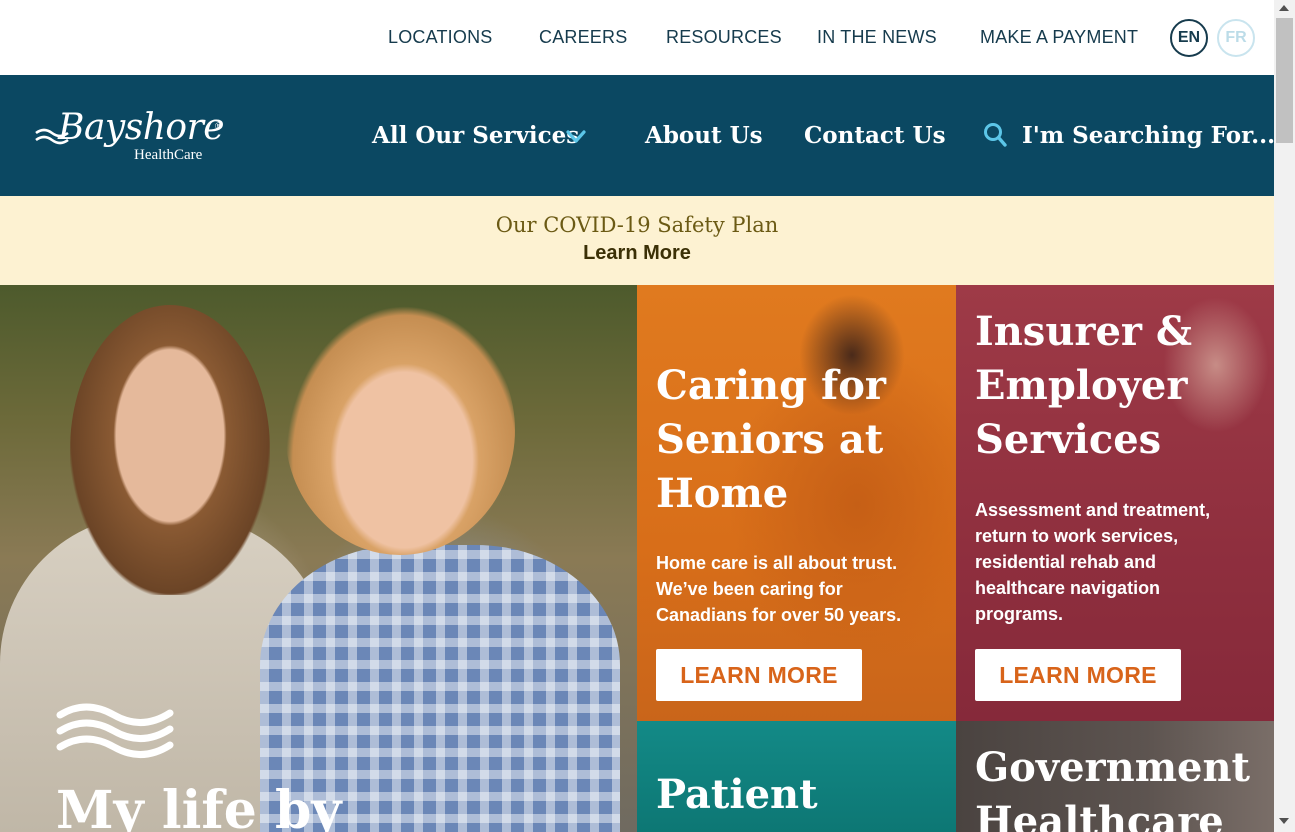 The height and width of the screenshot is (832, 1295). I want to click on tile-title-line: Insurer &, so click(1084, 331).